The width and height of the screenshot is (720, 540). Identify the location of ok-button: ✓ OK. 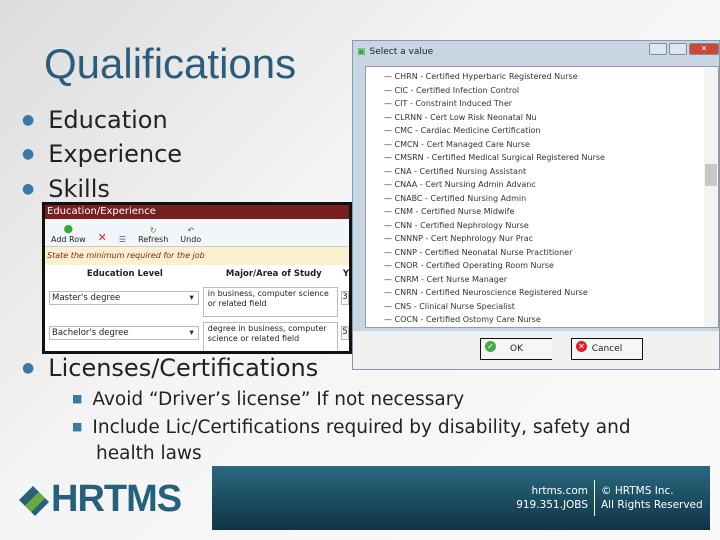
(516, 349).